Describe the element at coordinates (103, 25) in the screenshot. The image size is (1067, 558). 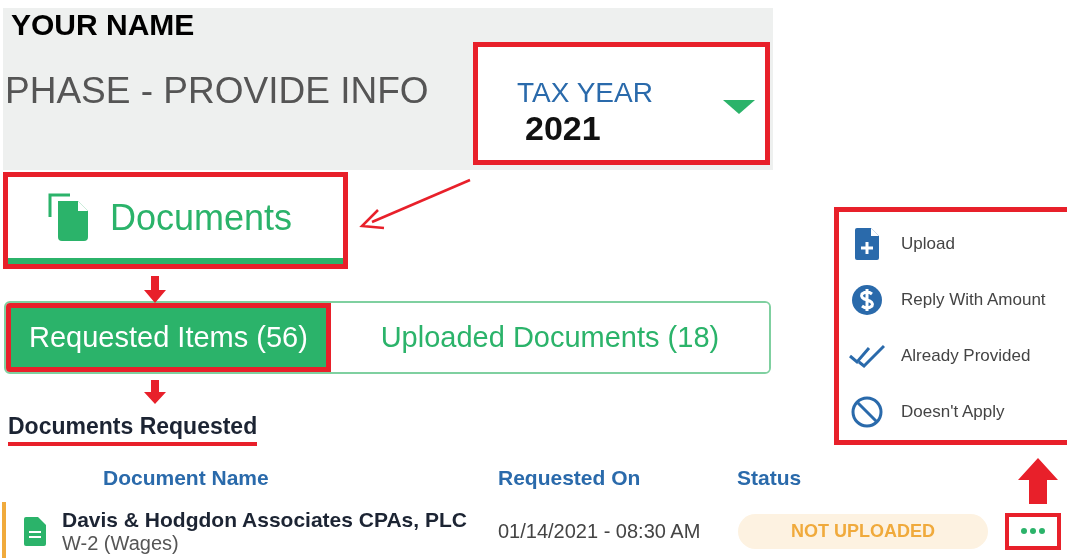
I see `user-name: YOUR NAME` at that location.